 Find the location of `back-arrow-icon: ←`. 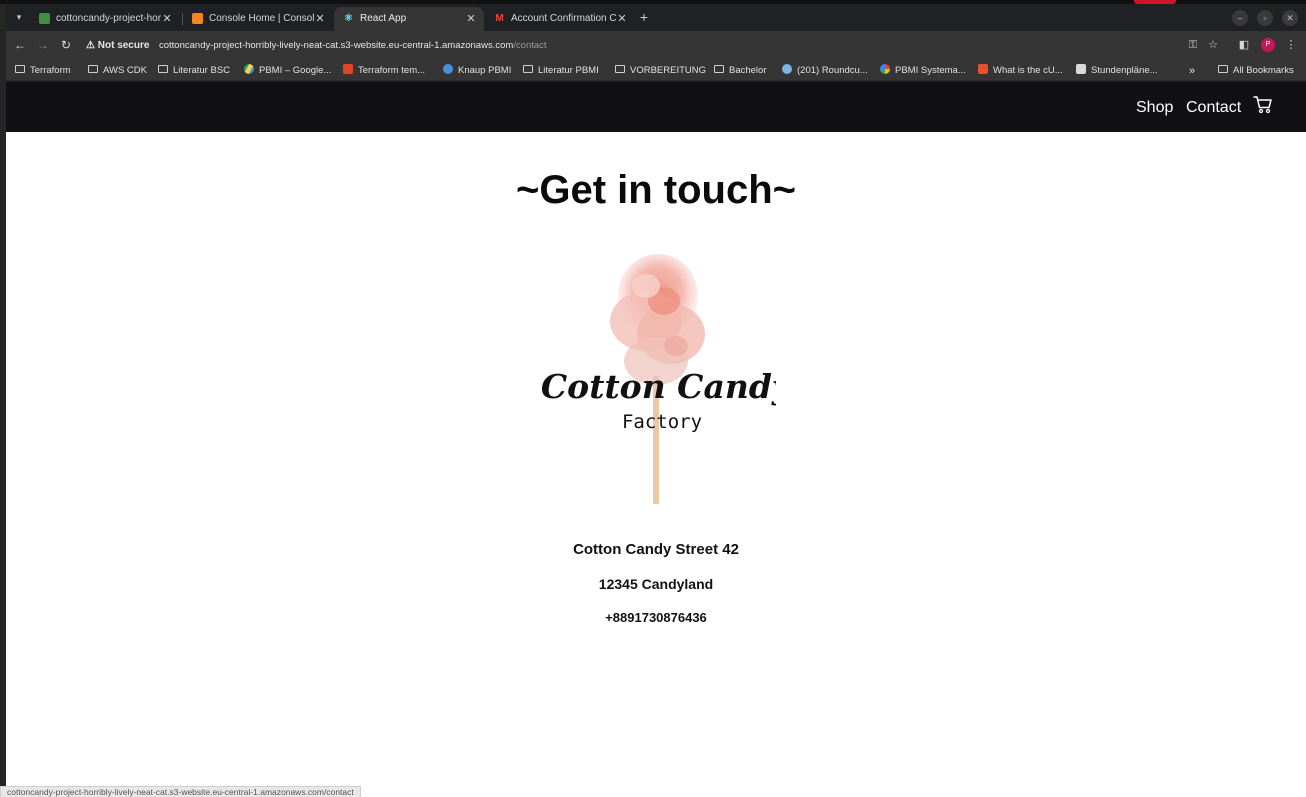

back-arrow-icon: ← is located at coordinates (20, 45).